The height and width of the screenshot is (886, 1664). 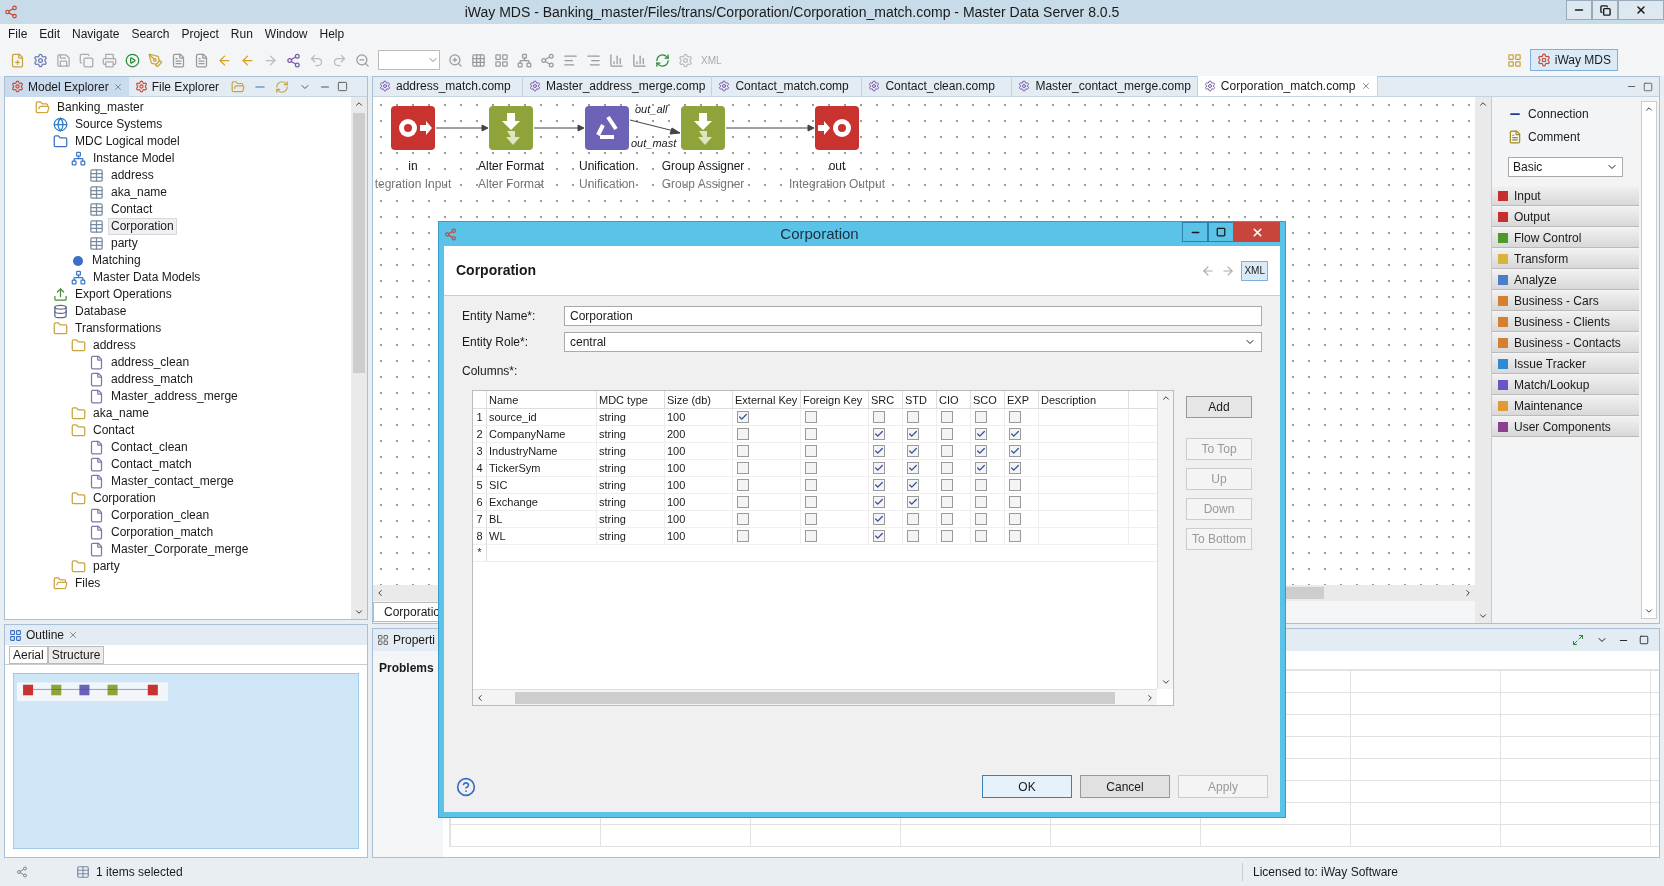 I want to click on column-header: EXP, so click(x=1022, y=399).